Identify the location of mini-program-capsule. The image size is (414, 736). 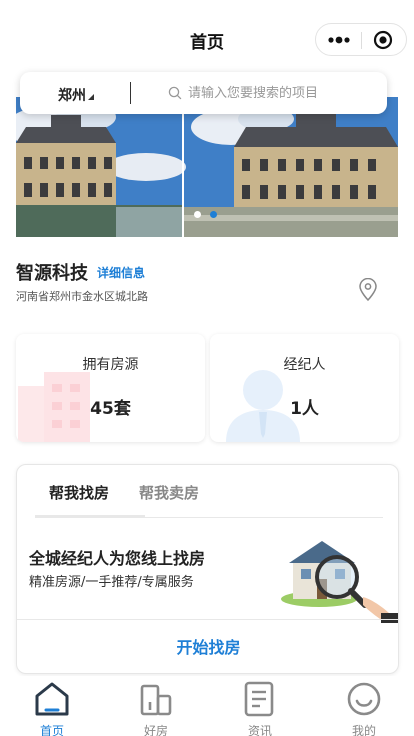
(361, 39).